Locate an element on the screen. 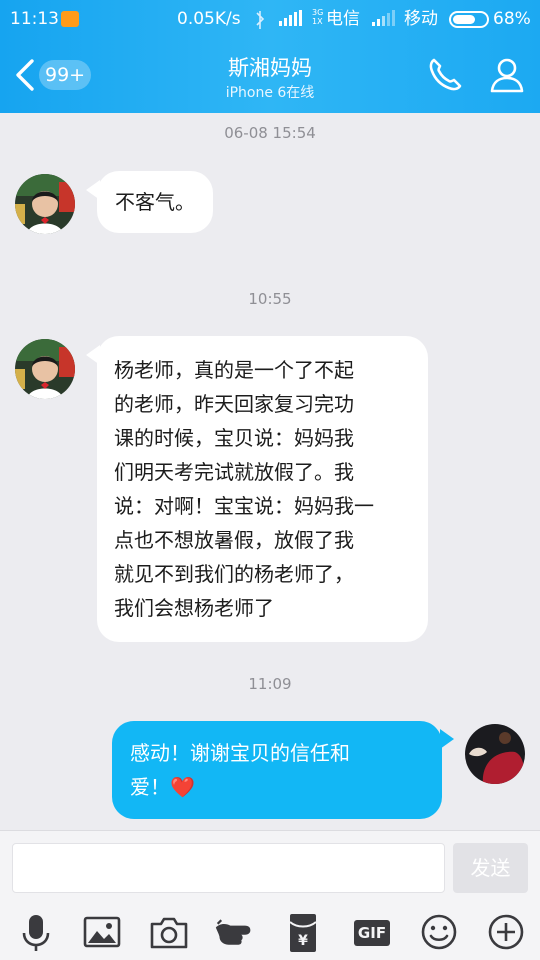  plus-icon is located at coordinates (506, 932).